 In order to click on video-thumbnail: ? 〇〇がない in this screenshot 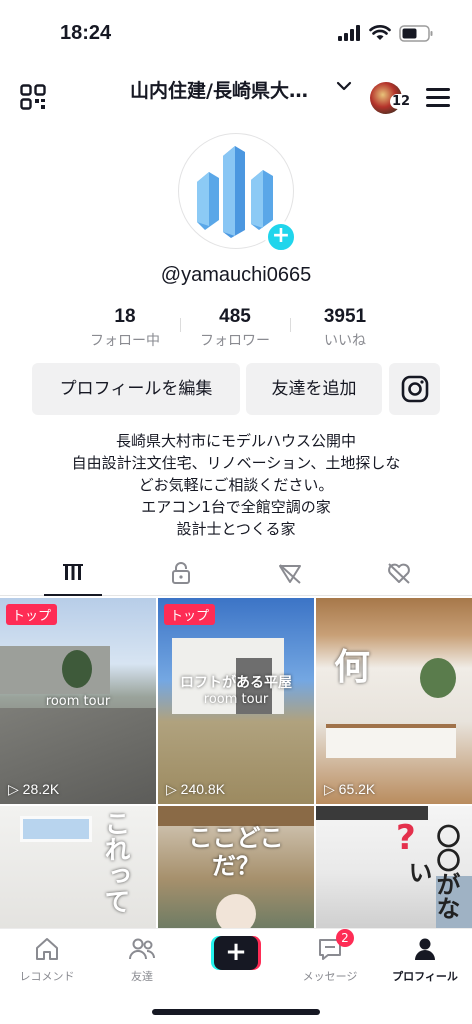, I will do `click(394, 867)`.